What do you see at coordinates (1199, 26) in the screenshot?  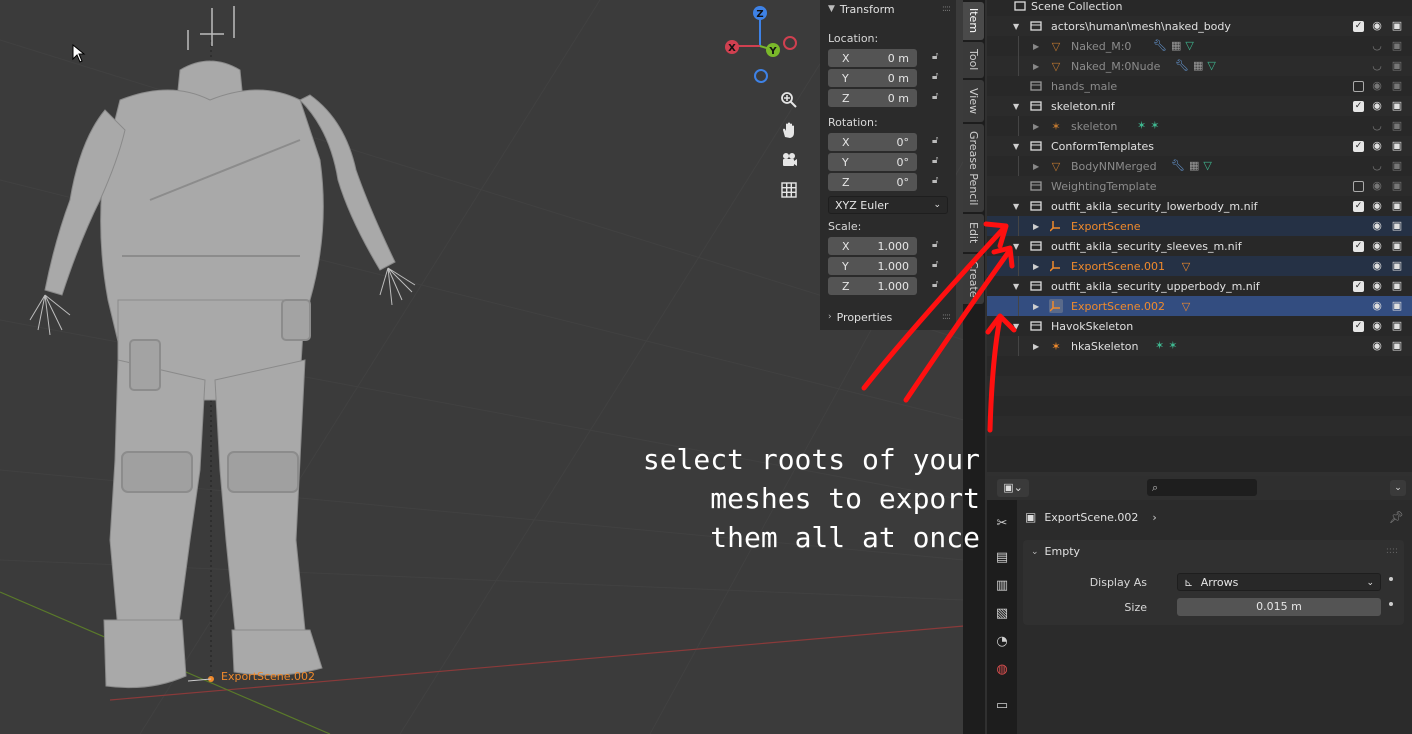 I see `outliner-row-collection: ▼ actors\human\mesh\naked_body ✓ ◉ ▣` at bounding box center [1199, 26].